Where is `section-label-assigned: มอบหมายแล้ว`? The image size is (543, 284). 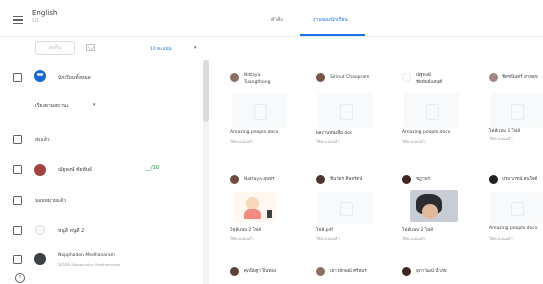
section-label-assigned: มอบหมายแล้ว is located at coordinates (50, 201).